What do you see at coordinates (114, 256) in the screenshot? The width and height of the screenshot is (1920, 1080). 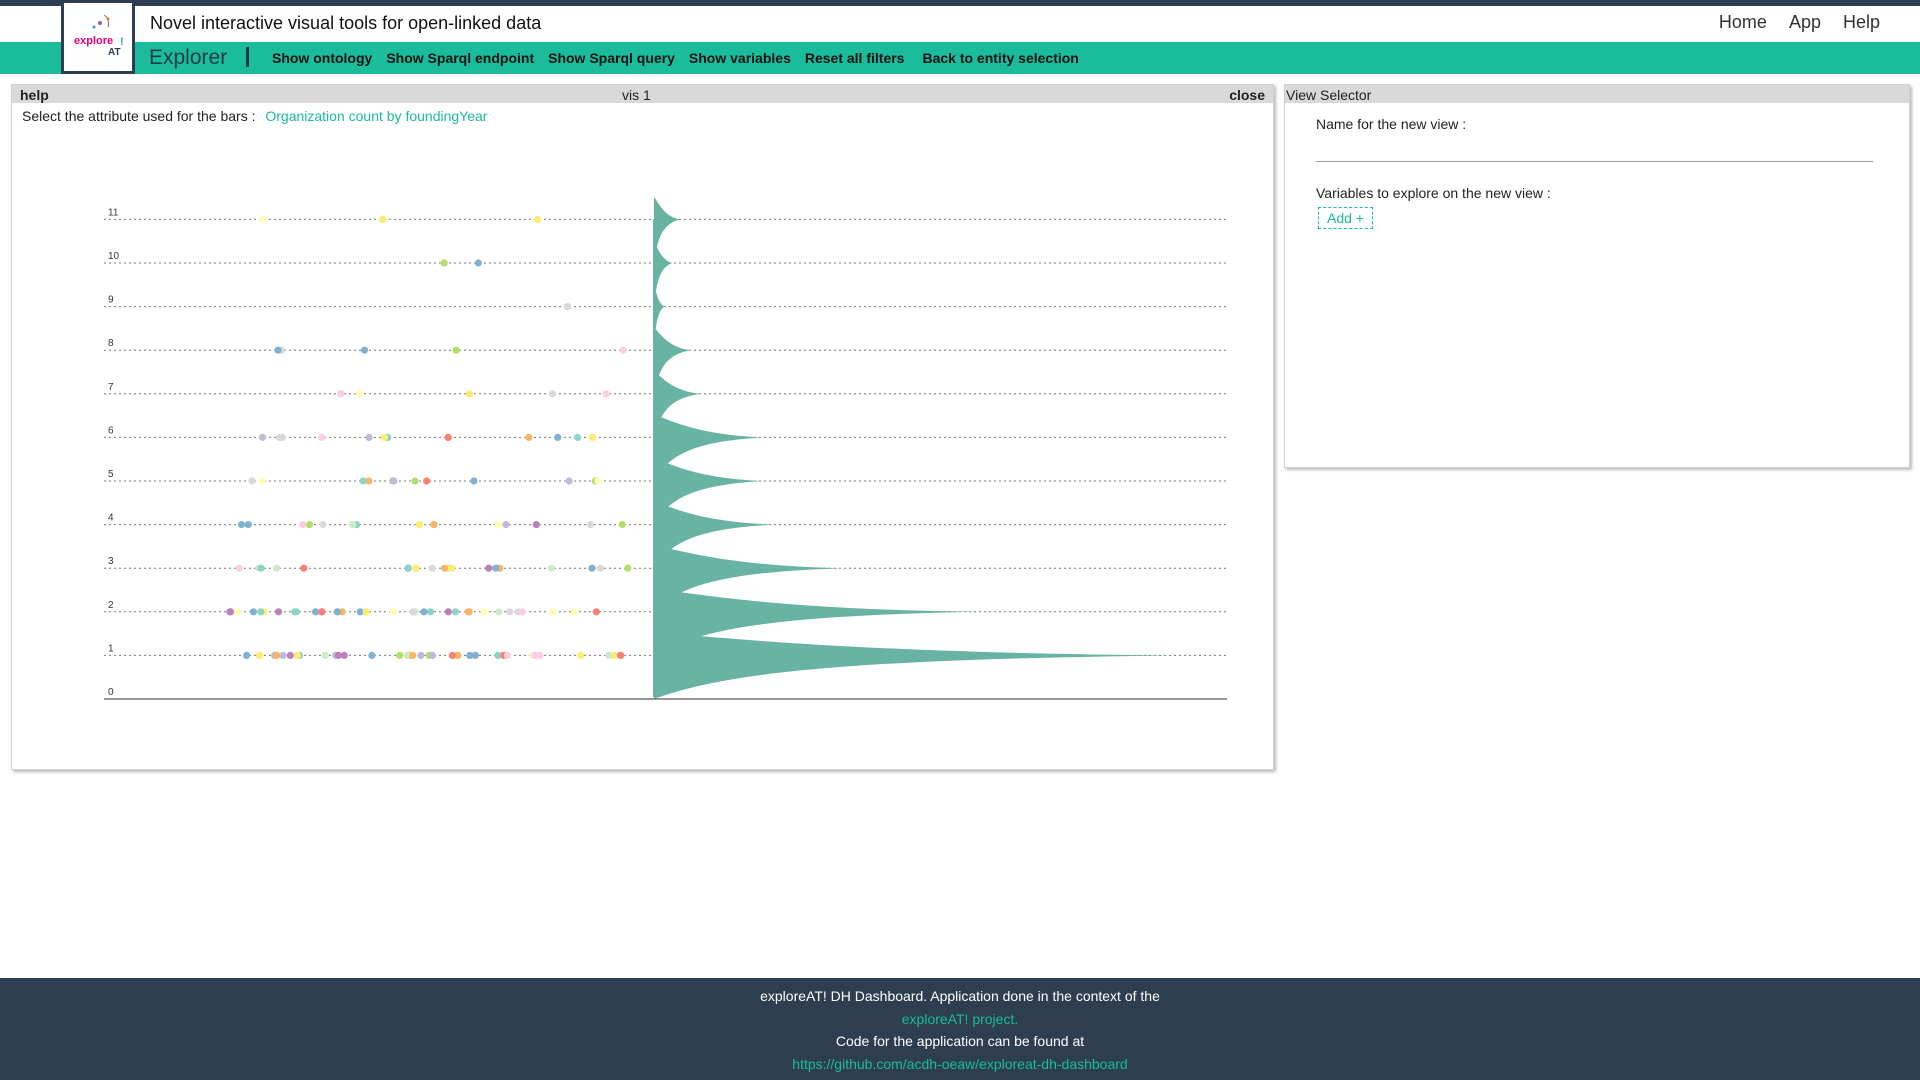 I see `y-tick-label: 10` at bounding box center [114, 256].